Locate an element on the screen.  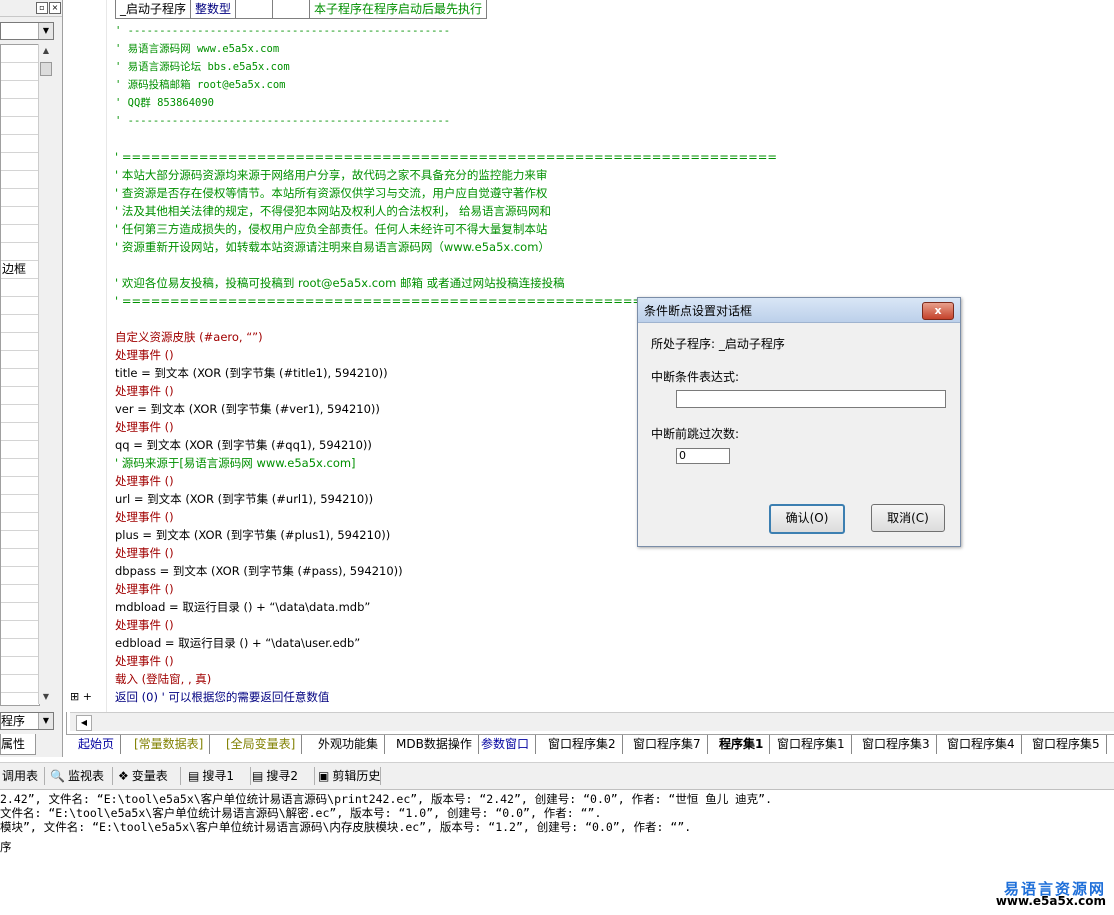
code-comment-line: ' 易语言源码论坛 bbs.e5a5x.com is located at coordinates (202, 67).